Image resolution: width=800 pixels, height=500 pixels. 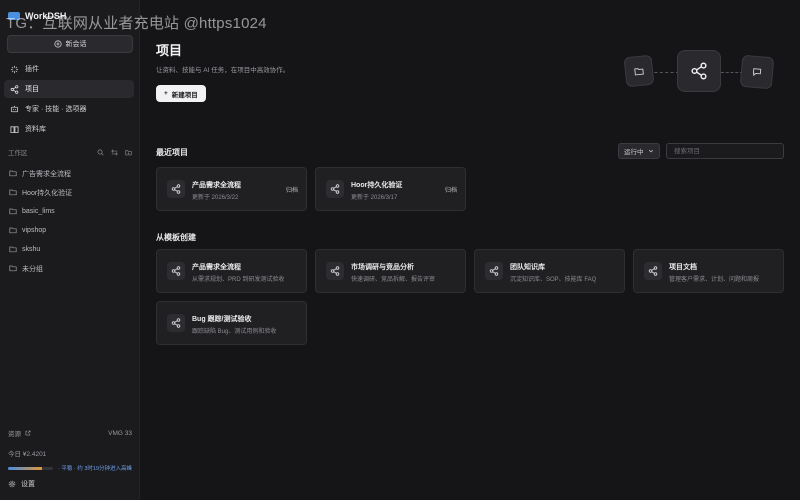 I want to click on sidebar-nav: 插件 项目 专家 · 技能 · 选项器 资料库, so click(x=69, y=100).